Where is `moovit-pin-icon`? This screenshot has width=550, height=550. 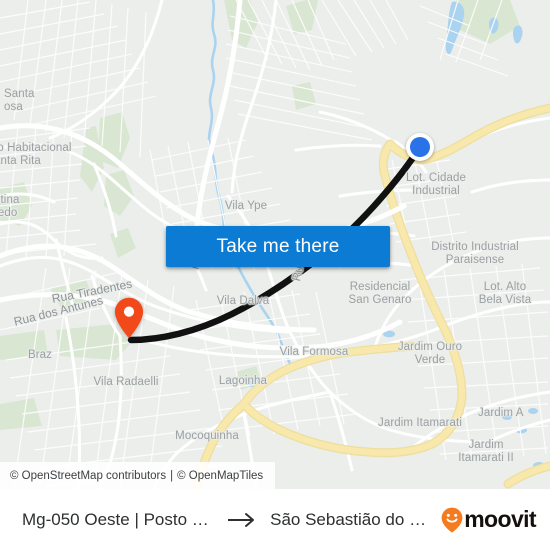 moovit-pin-icon is located at coordinates (452, 520).